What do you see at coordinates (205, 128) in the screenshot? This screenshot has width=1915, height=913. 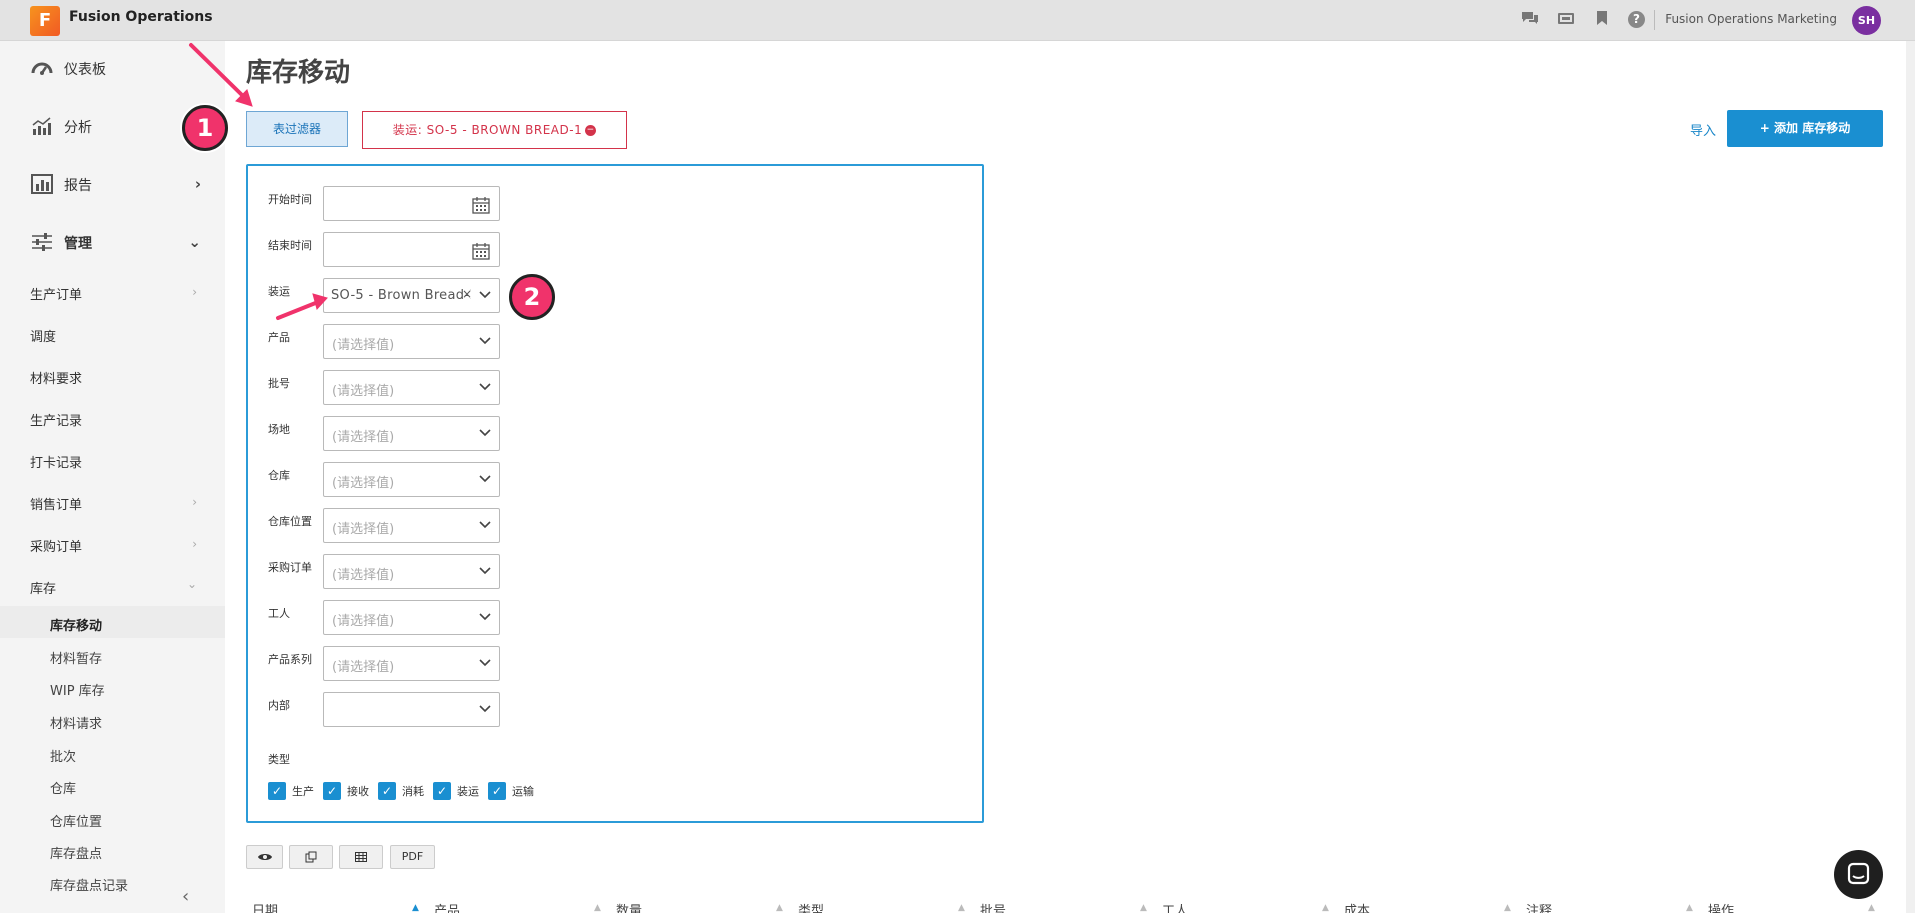 I see `step-1-badge: 1` at bounding box center [205, 128].